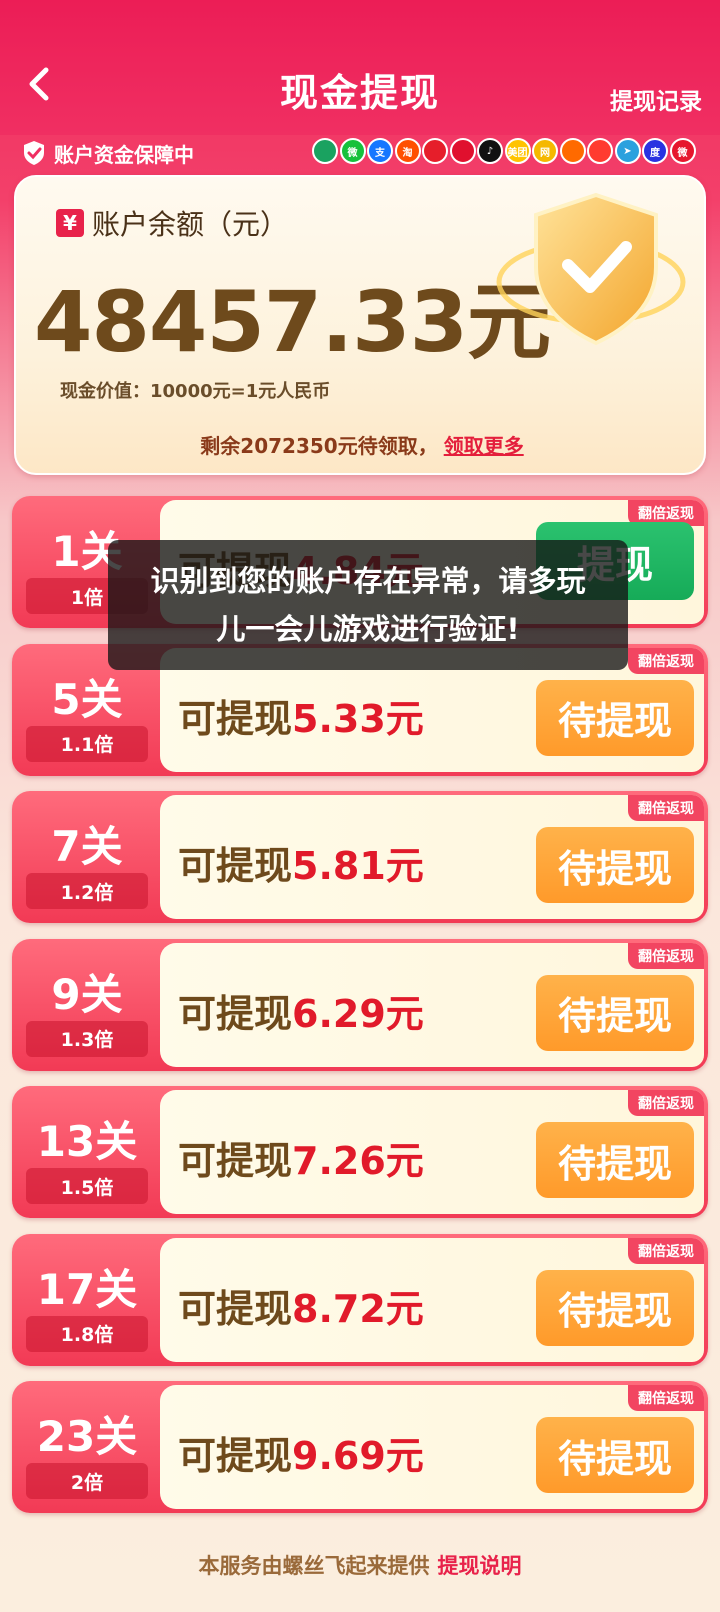 This screenshot has height=1612, width=720. I want to click on level-name: 7关, so click(87, 846).